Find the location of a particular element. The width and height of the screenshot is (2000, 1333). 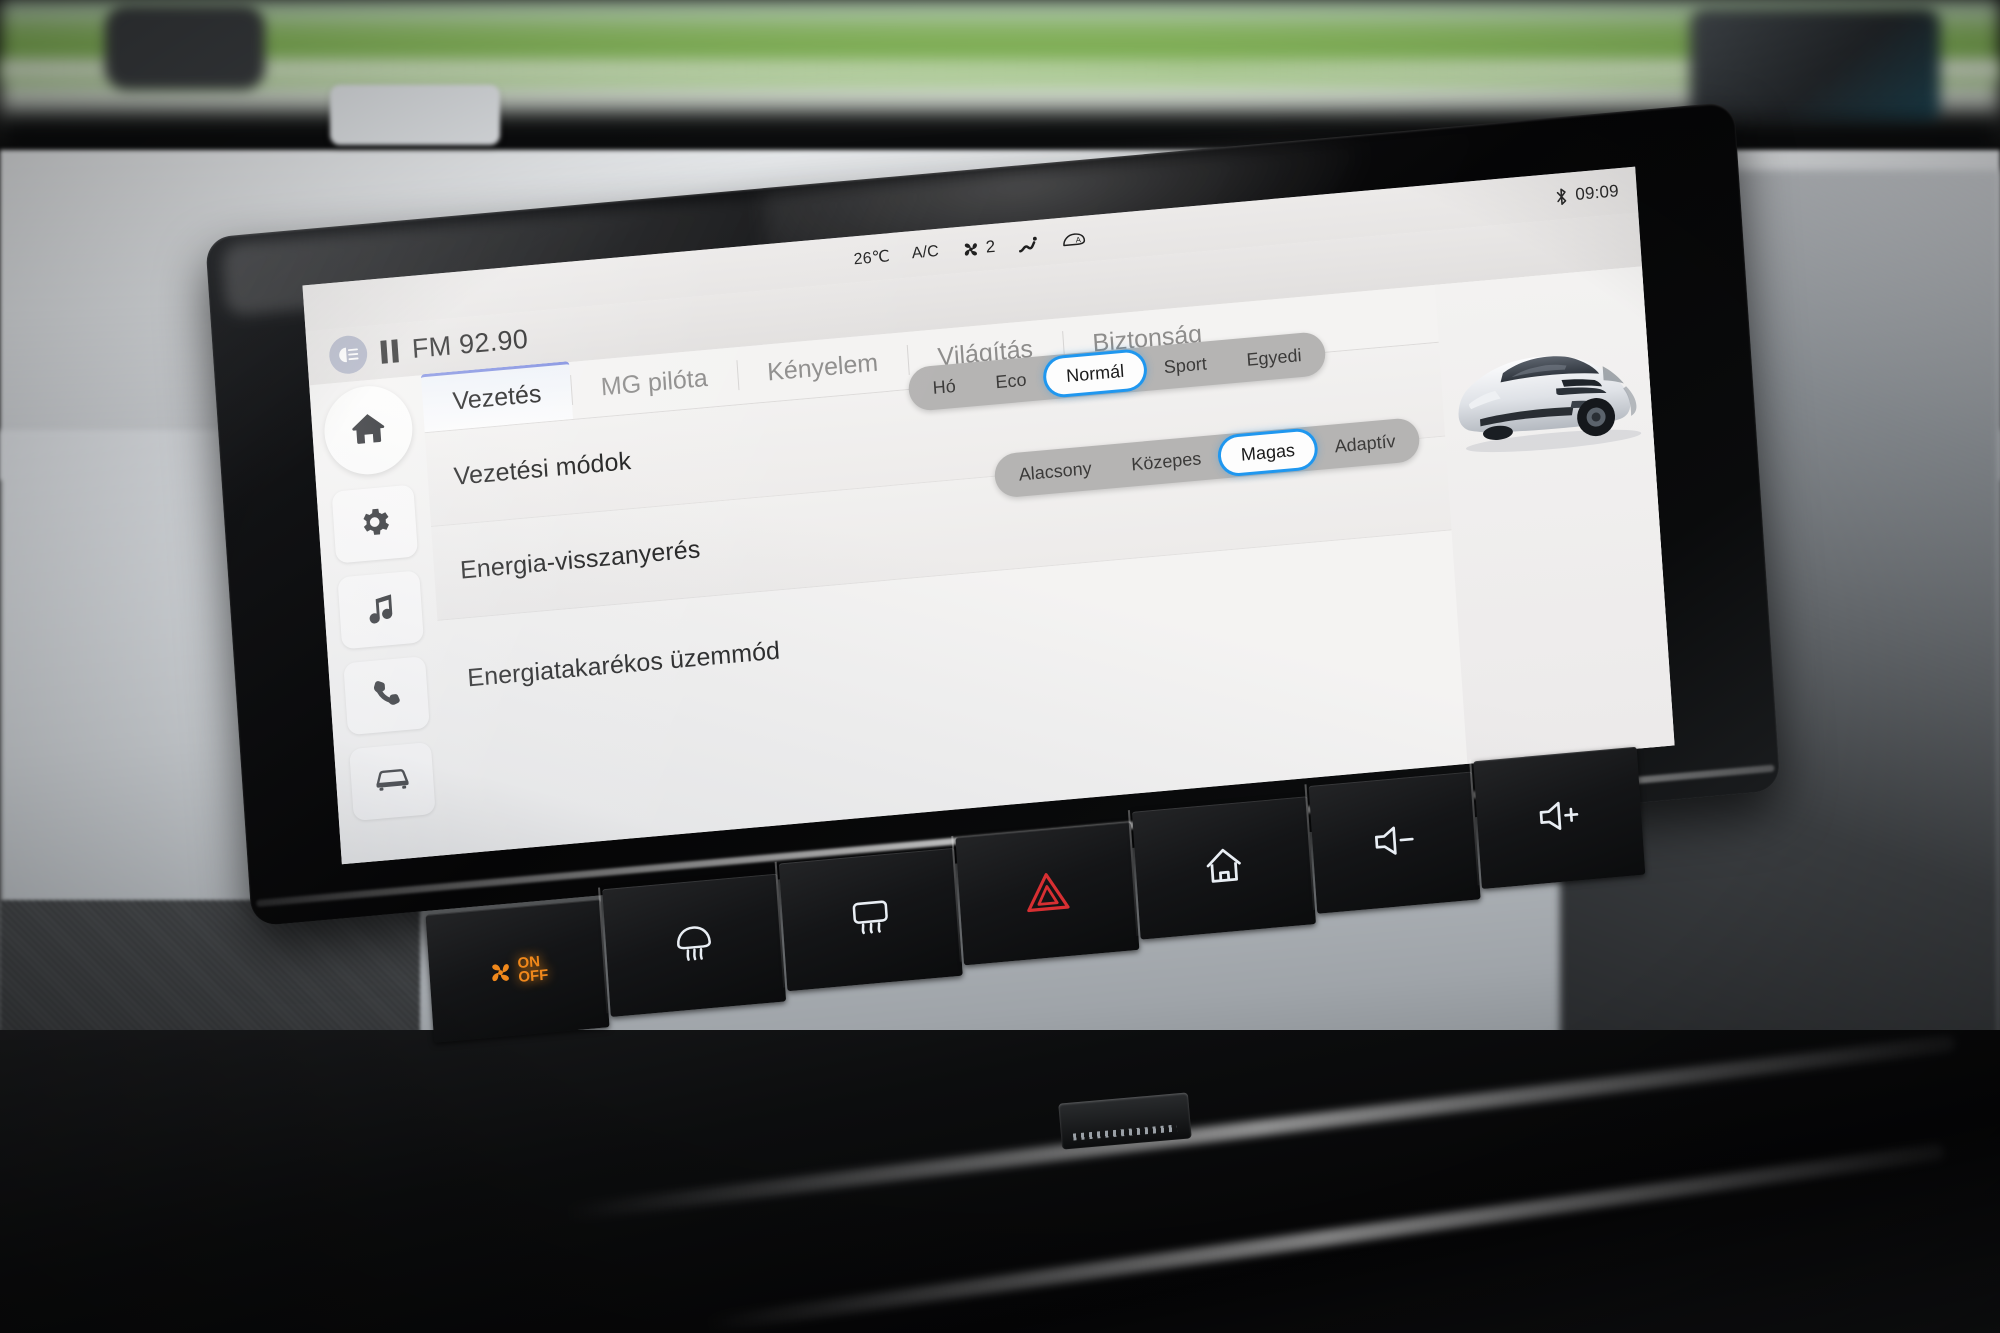

home-outline-icon is located at coordinates (1223, 868).